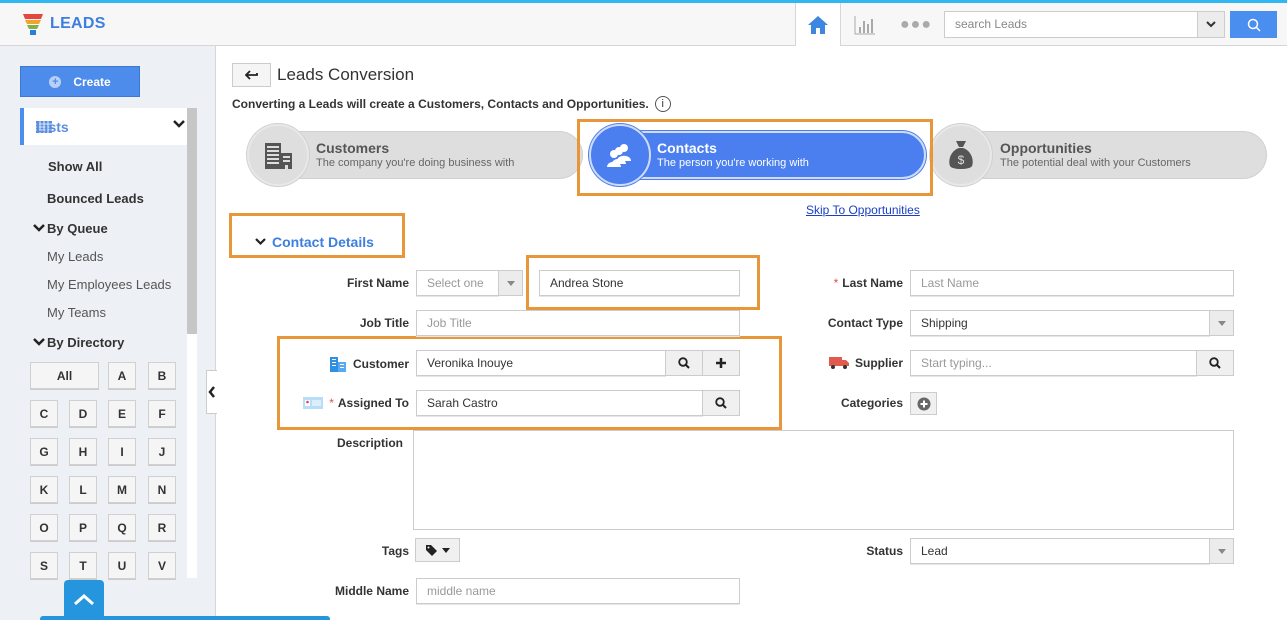 The image size is (1287, 620). What do you see at coordinates (578, 323) in the screenshot?
I see `job-title-input: Job Title` at bounding box center [578, 323].